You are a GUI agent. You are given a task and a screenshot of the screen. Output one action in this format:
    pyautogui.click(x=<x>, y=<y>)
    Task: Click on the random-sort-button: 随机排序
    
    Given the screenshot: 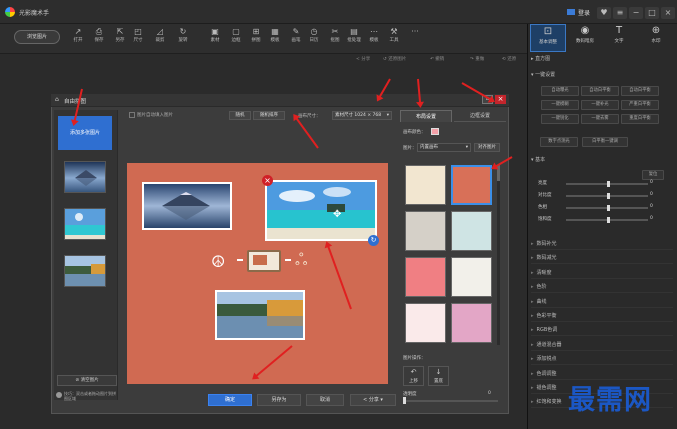 What is the action you would take?
    pyautogui.click(x=269, y=115)
    